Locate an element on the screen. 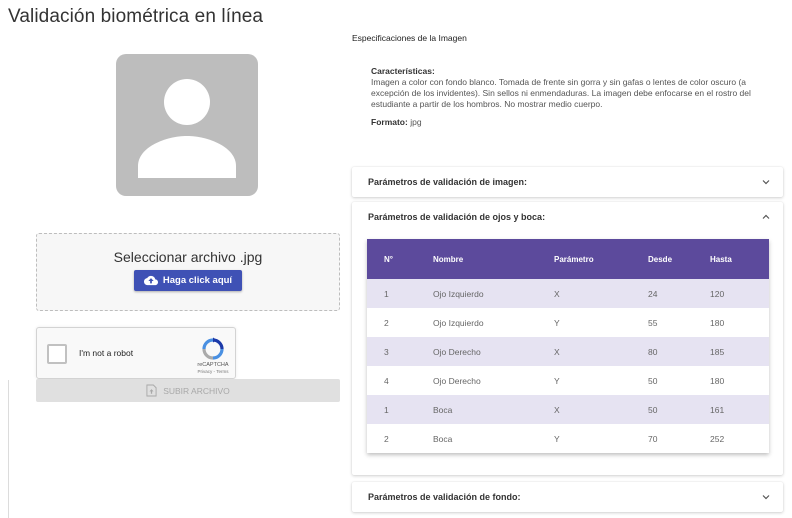 The width and height of the screenshot is (792, 518). upload-button-label: Haga click aquí is located at coordinates (197, 280).